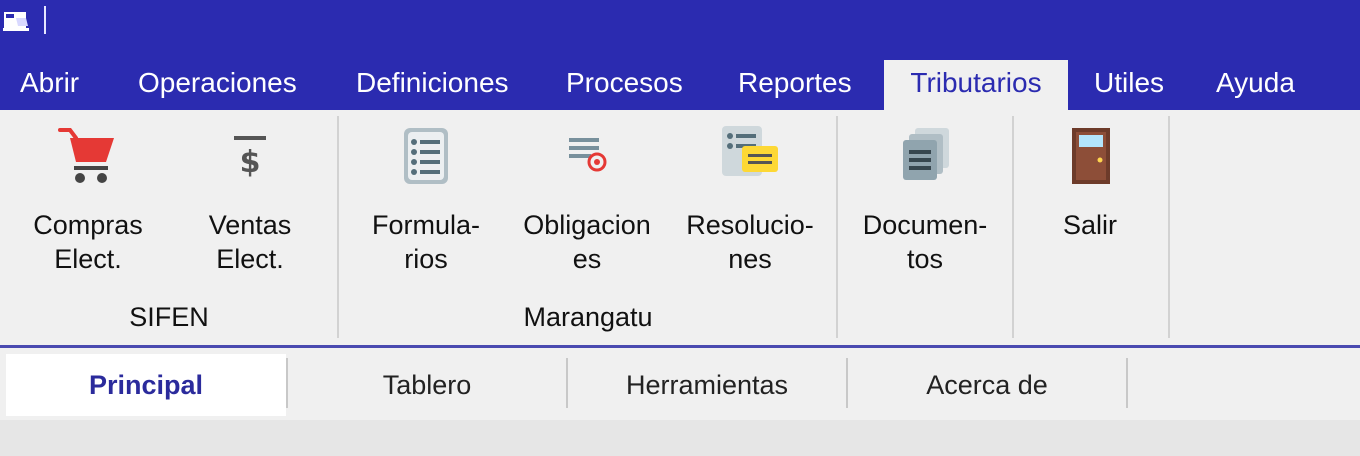 The image size is (1360, 456). What do you see at coordinates (750, 225) in the screenshot?
I see `button-label-line1: Resolucio-` at bounding box center [750, 225].